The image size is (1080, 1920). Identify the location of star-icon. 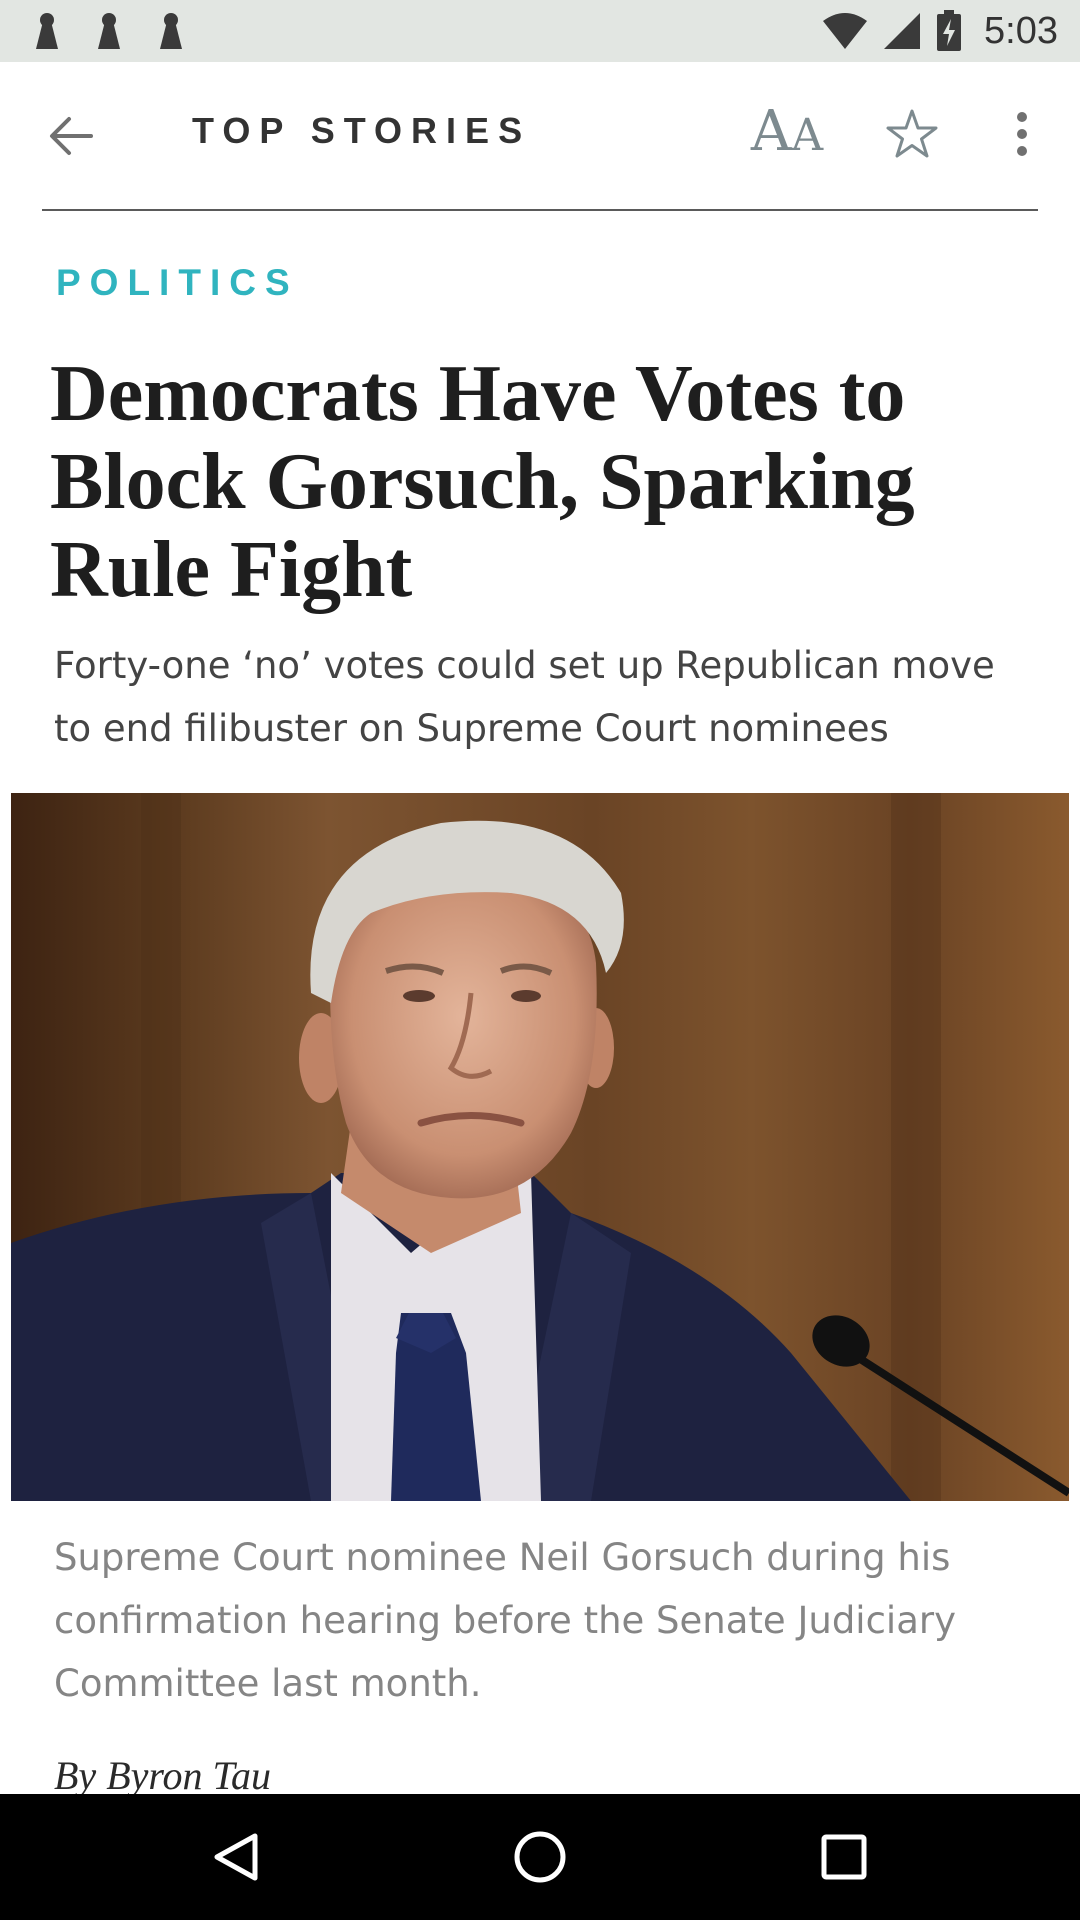
(912, 133).